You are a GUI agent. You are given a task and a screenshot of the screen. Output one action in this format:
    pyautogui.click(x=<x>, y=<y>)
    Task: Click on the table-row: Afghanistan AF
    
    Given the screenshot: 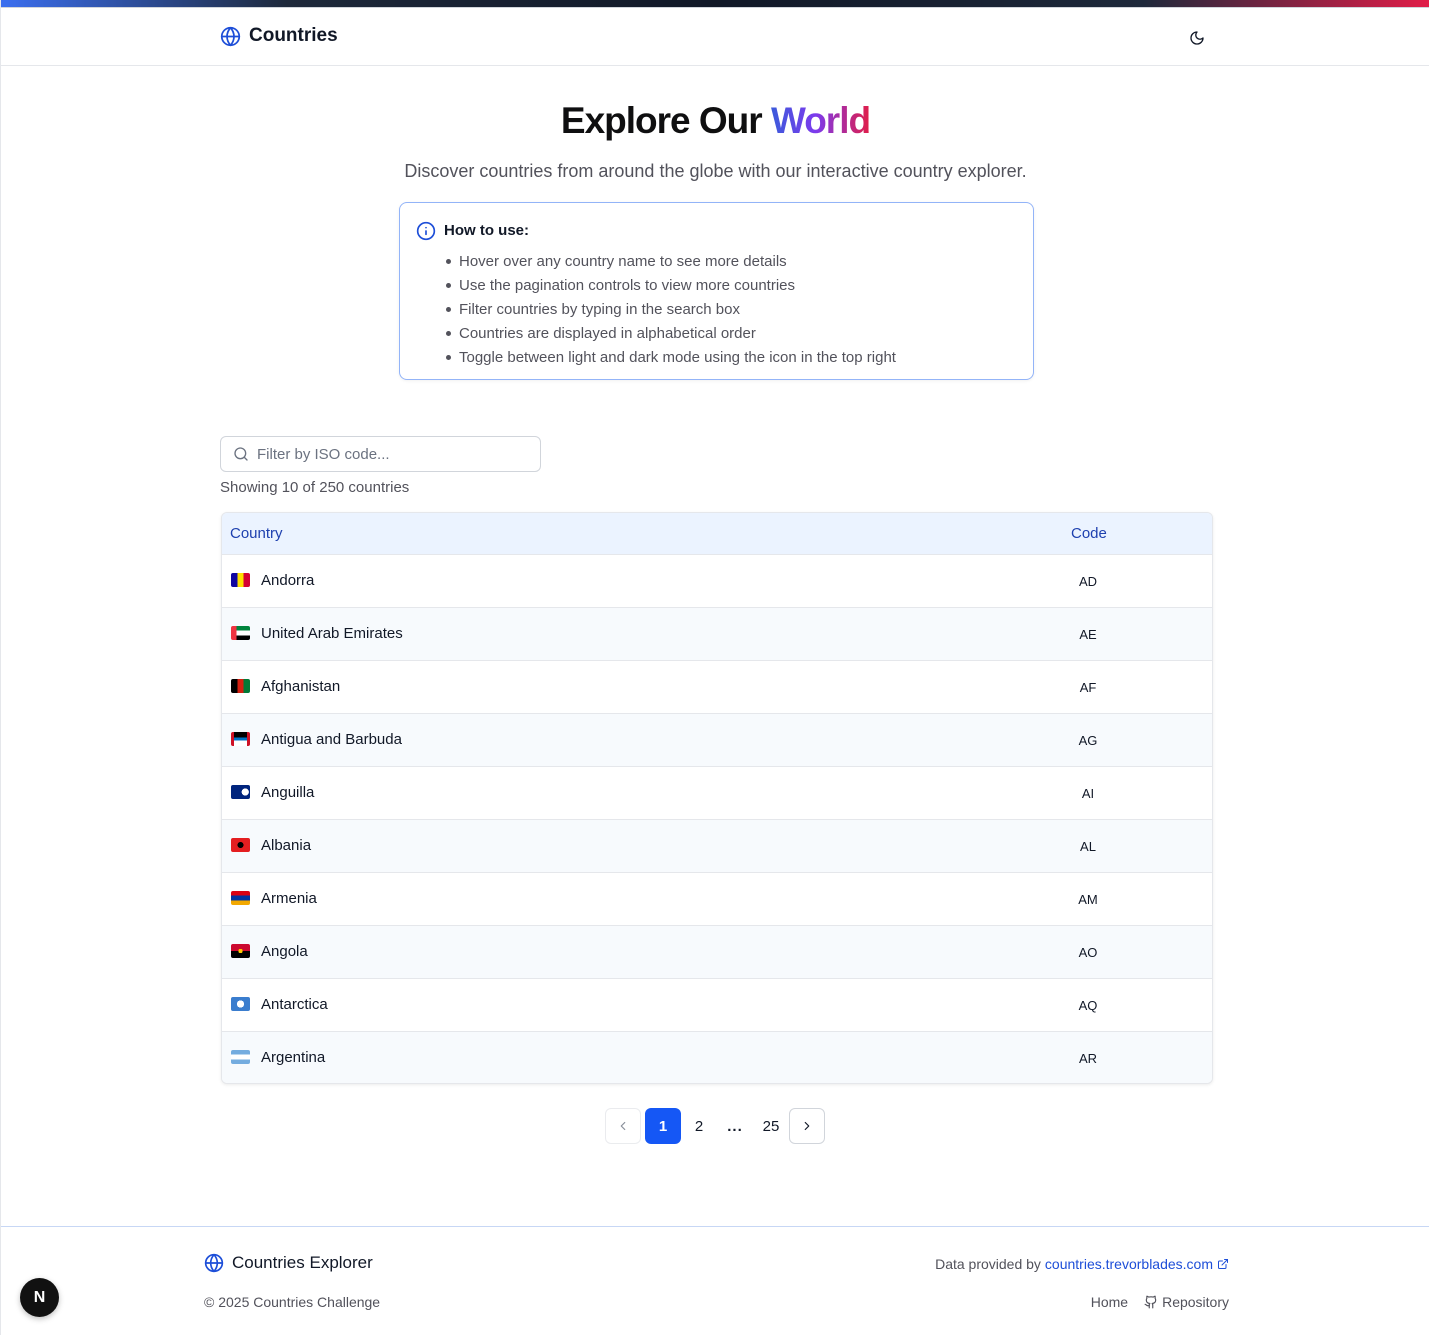 What is the action you would take?
    pyautogui.click(x=717, y=687)
    